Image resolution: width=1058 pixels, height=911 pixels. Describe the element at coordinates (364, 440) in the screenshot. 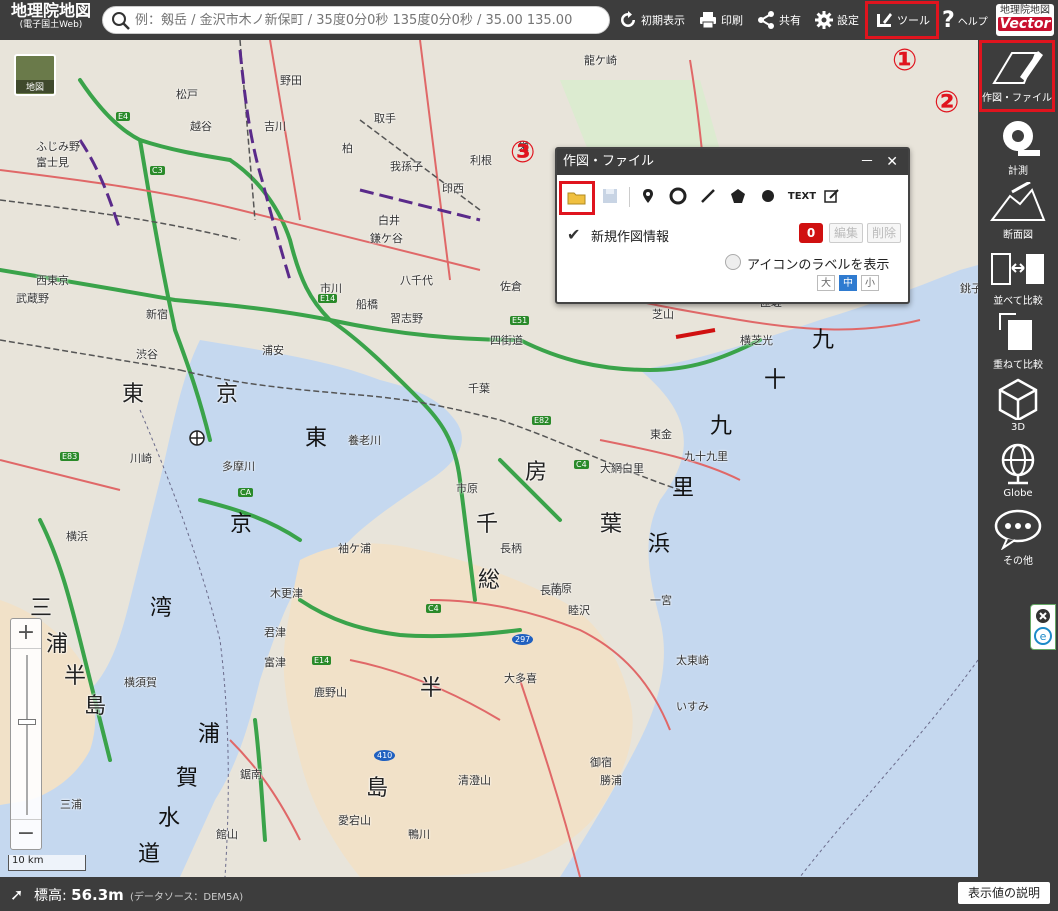

I see `map-label-yoroi: 養老川` at that location.